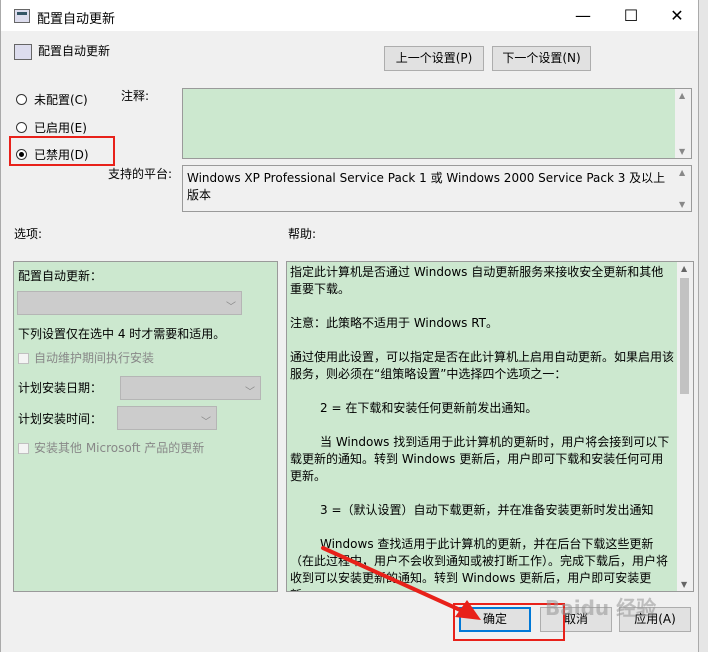 The image size is (708, 652). What do you see at coordinates (601, 608) in the screenshot?
I see `watermark: Baidu 经验` at bounding box center [601, 608].